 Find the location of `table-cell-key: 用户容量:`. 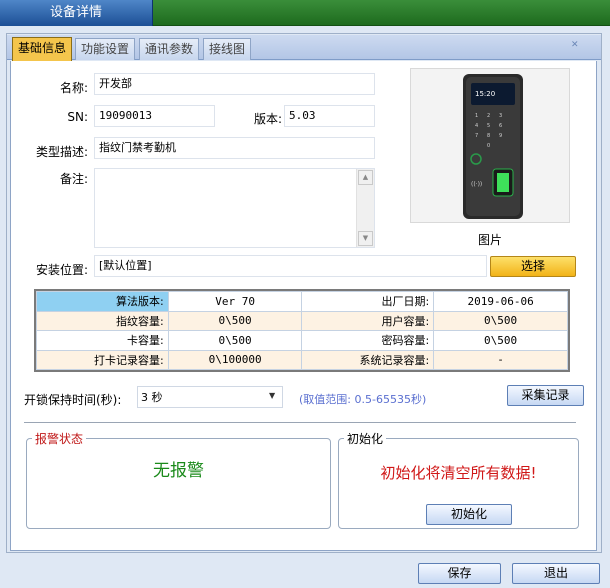

table-cell-key: 用户容量: is located at coordinates (368, 320).